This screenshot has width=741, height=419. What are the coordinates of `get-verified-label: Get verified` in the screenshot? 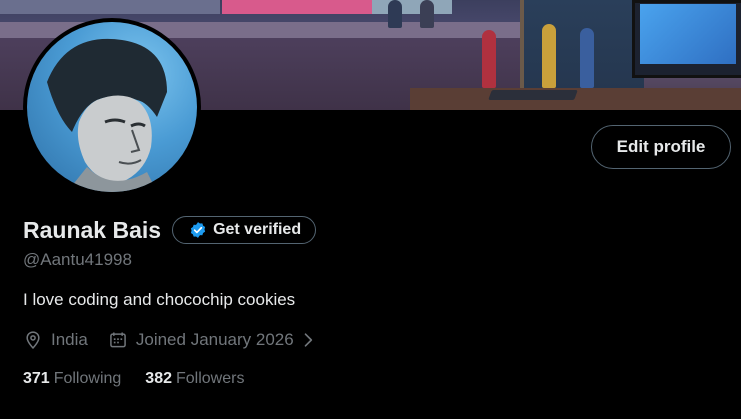 It's located at (257, 229).